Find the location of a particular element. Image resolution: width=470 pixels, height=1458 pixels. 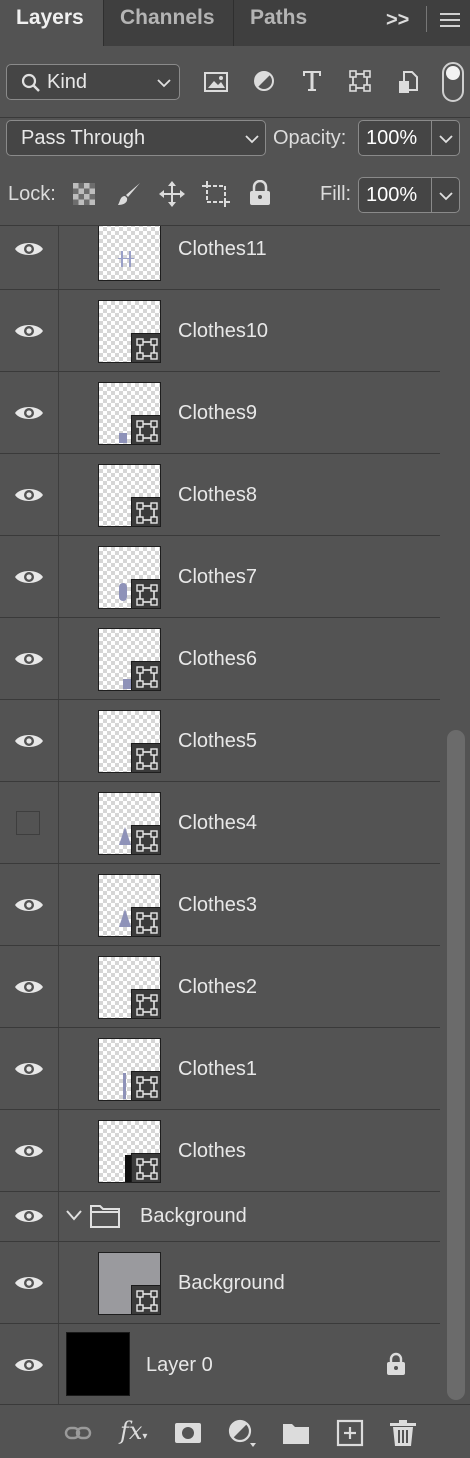

layer-name: Clothes9 is located at coordinates (217, 413).